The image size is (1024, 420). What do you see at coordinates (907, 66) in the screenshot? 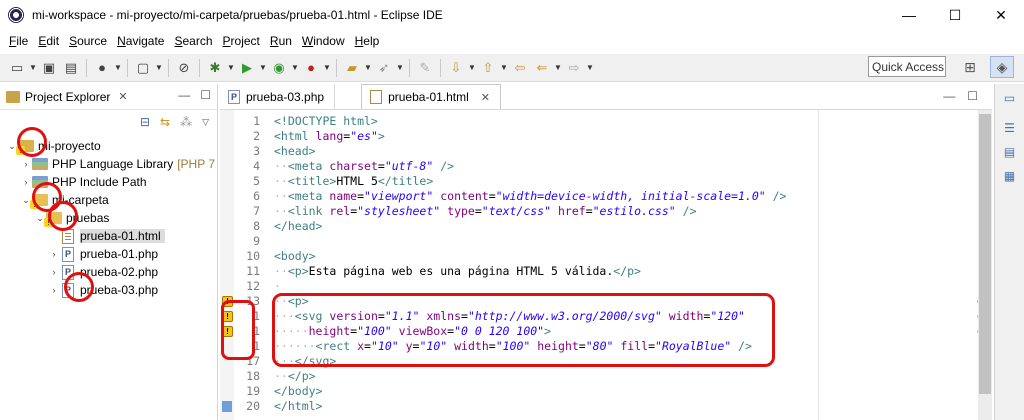
I see `quick-access-input` at bounding box center [907, 66].